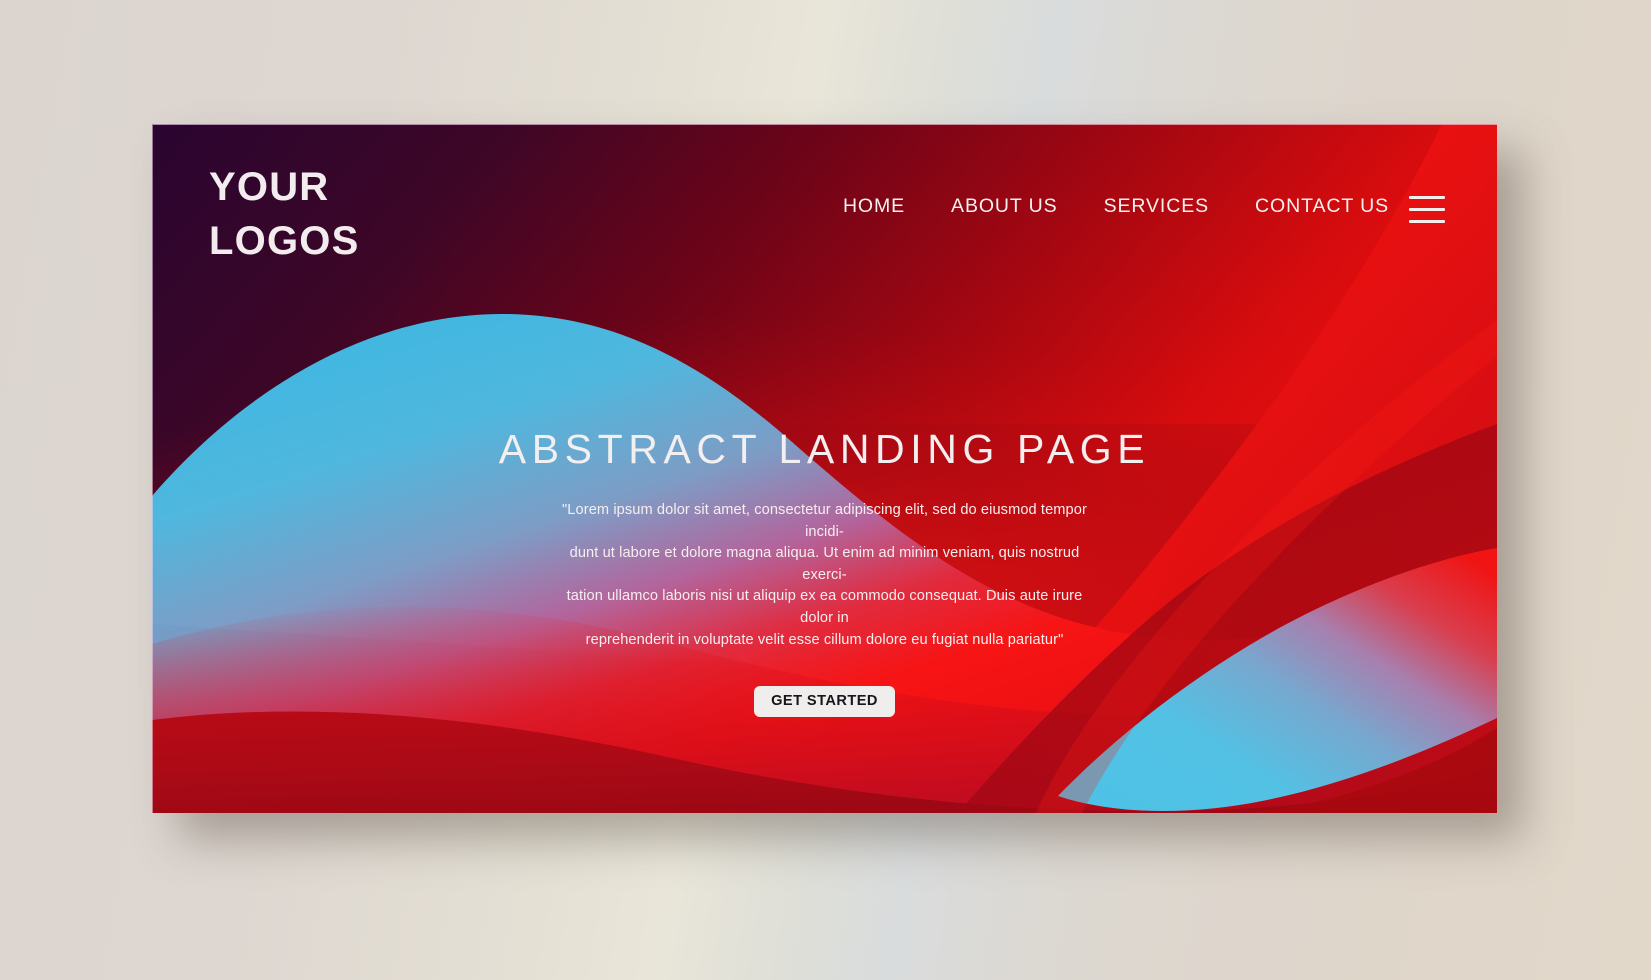 The height and width of the screenshot is (980, 1651). What do you see at coordinates (1427, 221) in the screenshot?
I see `hamburger-bar-bottom` at bounding box center [1427, 221].